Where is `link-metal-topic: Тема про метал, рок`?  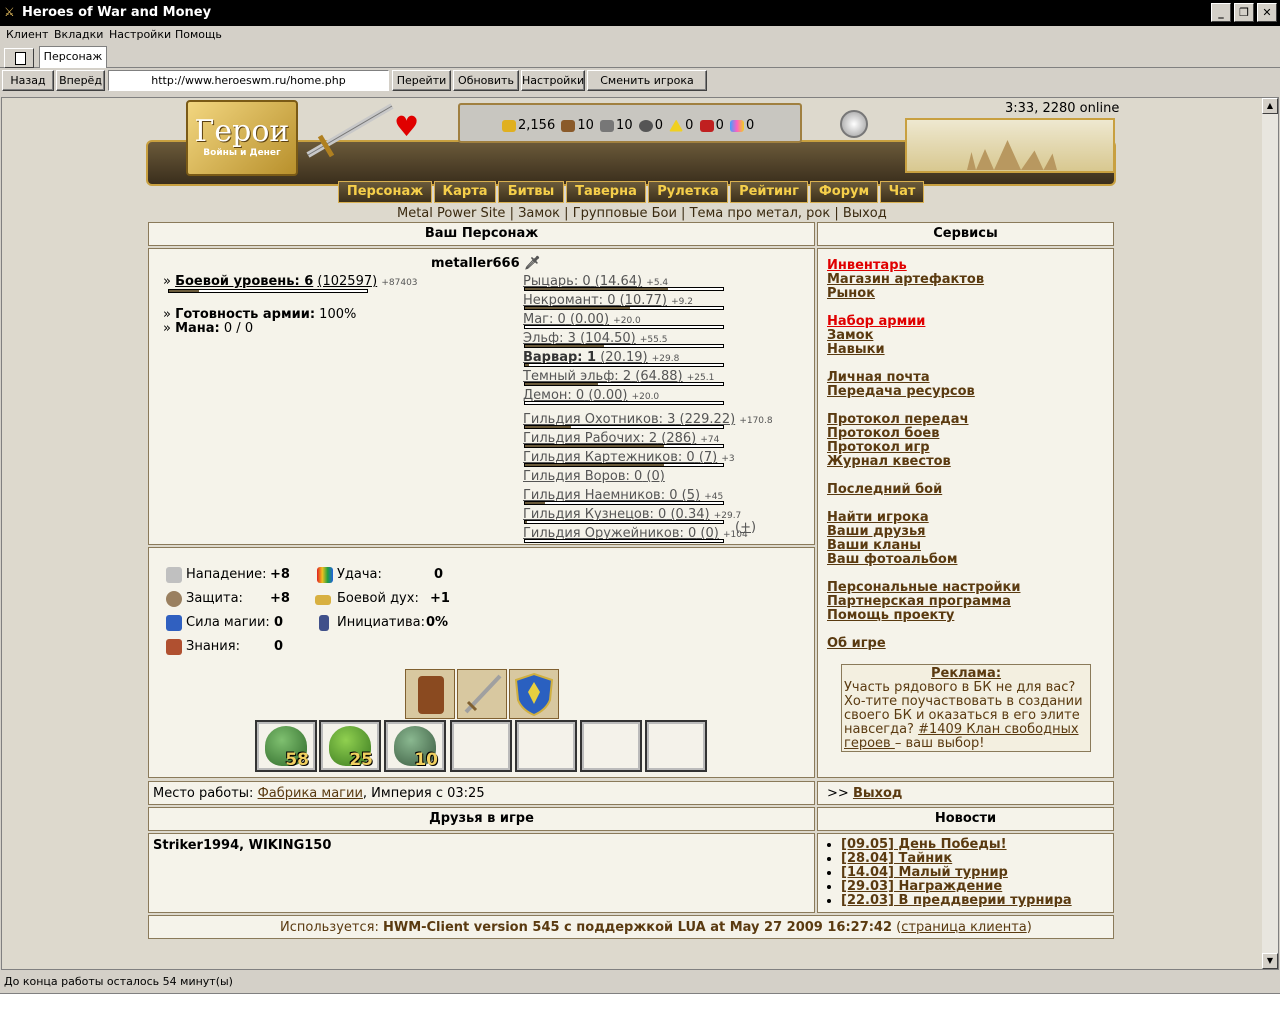
link-metal-topic: Тема про метал, рок is located at coordinates (760, 213).